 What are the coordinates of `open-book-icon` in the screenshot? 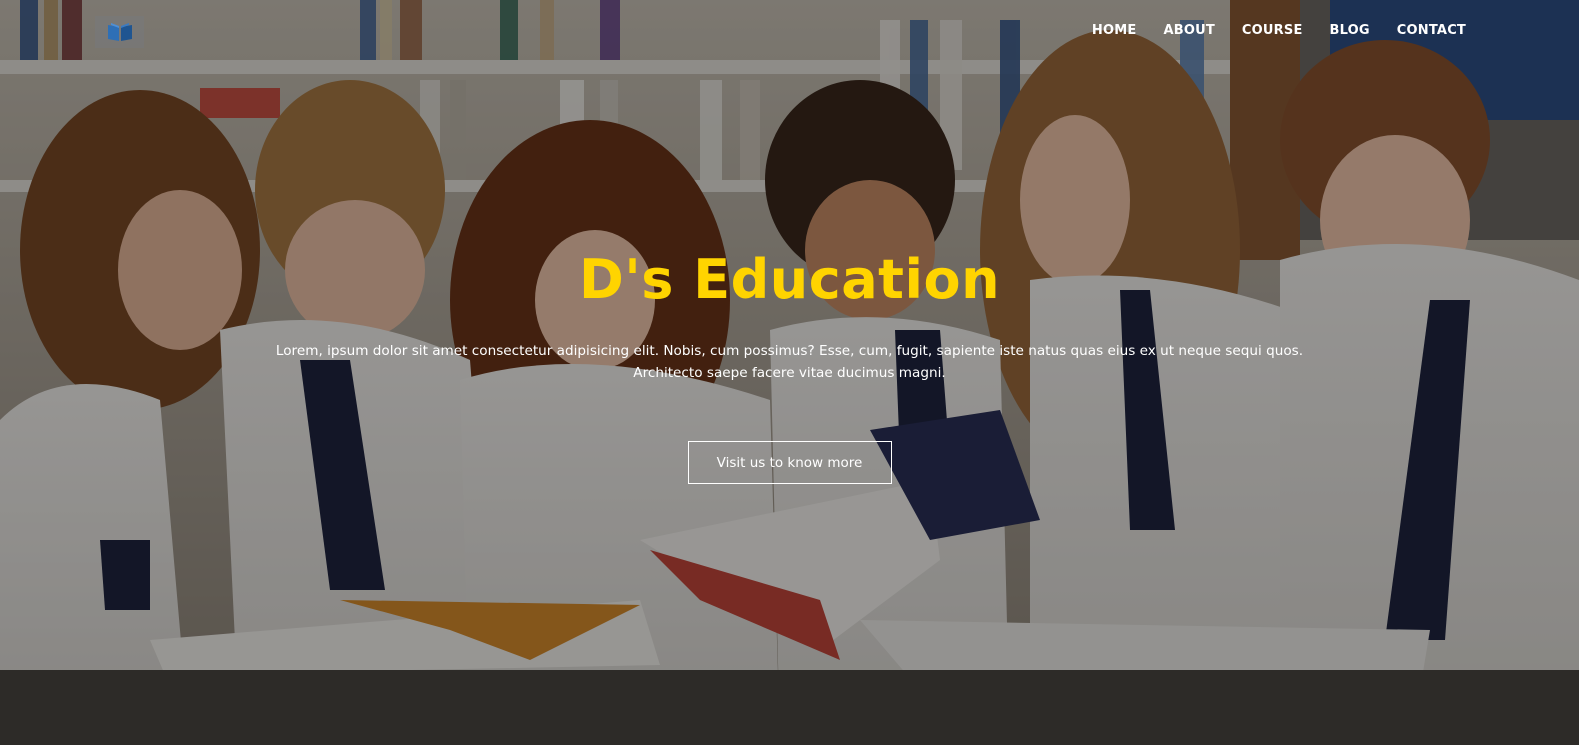 It's located at (119, 32).